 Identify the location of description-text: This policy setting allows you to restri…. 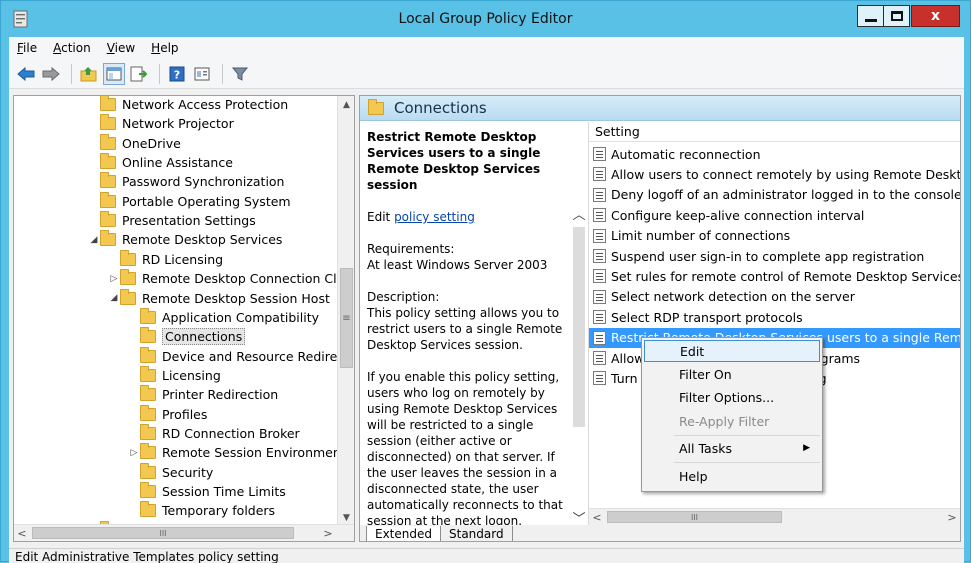
(465, 329).